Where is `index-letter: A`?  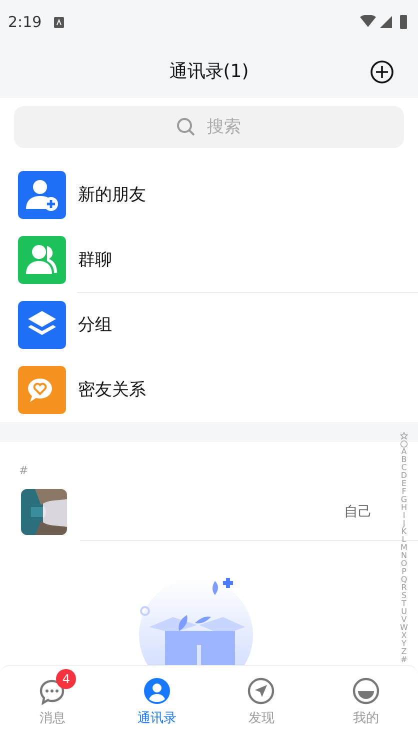
index-letter: A is located at coordinates (404, 452).